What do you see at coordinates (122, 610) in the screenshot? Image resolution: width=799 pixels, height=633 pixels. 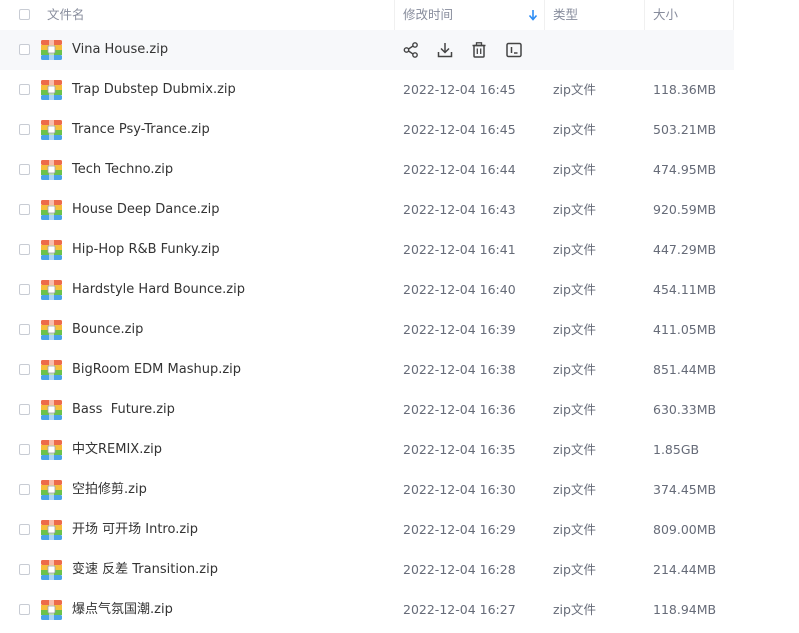 I see `file-name: 爆点气氛国潮.zip` at bounding box center [122, 610].